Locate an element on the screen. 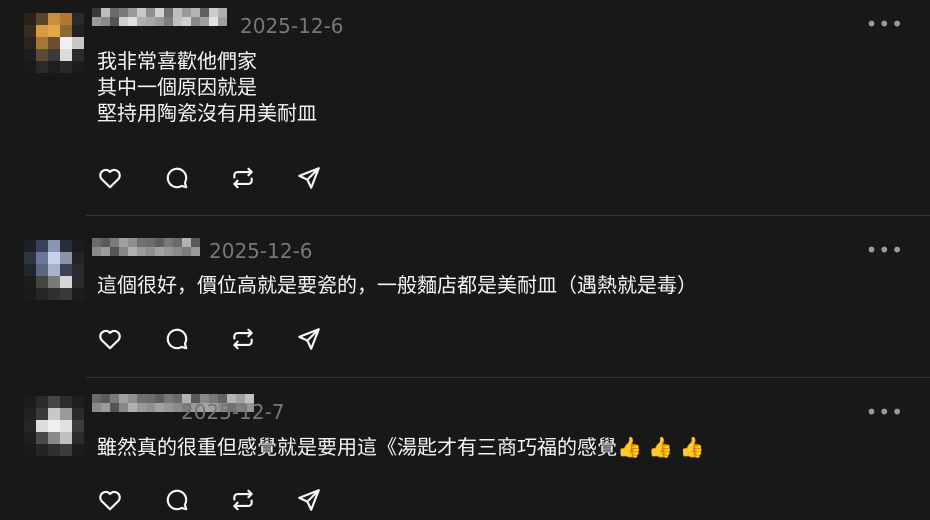  comment-text: 我非常喜歡他們家 其中一個原因就是 堅持用陶瓷沒有用美耐皿 is located at coordinates (207, 87).